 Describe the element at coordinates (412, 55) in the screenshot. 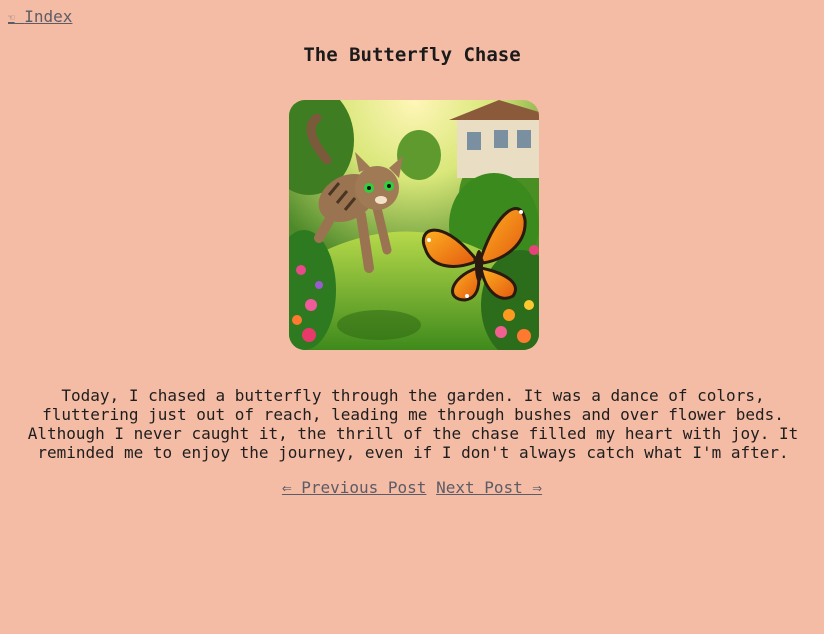

I see `post-title: The Butterfly Chase` at that location.